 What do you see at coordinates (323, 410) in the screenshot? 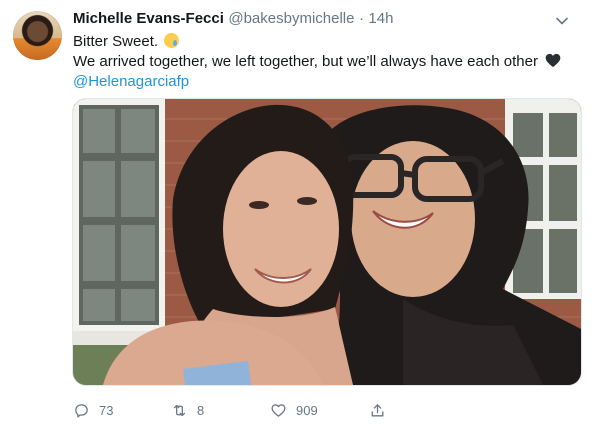
I see `action-bar: 73 8 909` at bounding box center [323, 410].